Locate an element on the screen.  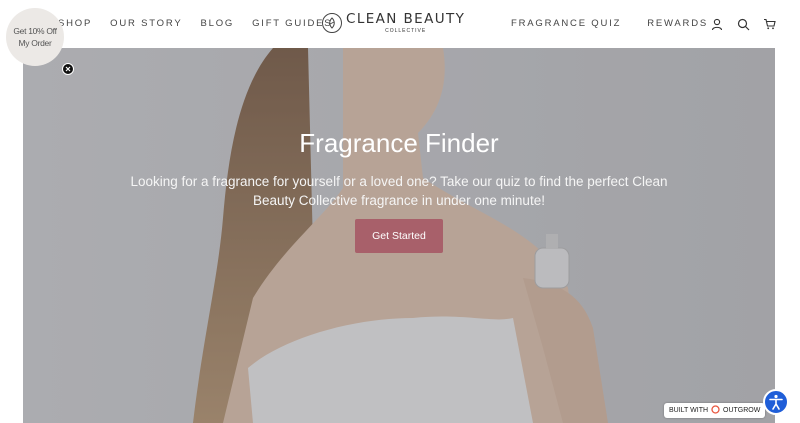
logo-text: CLEAN BEAUTY COLLECTIVE is located at coordinates (406, 22).